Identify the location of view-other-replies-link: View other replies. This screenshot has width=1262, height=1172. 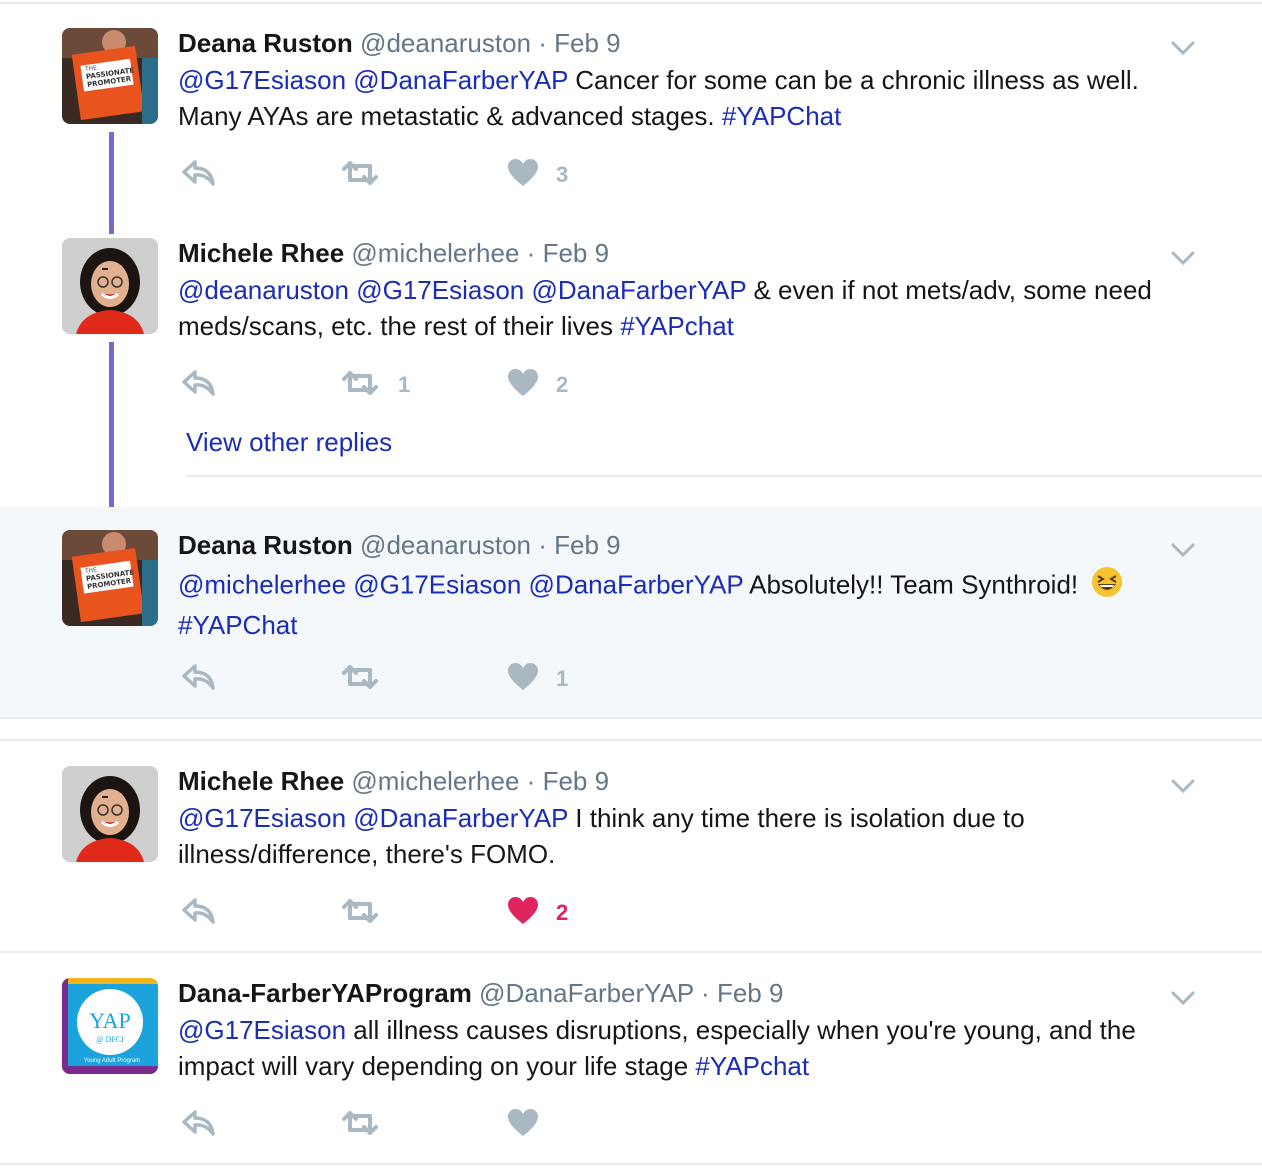
(289, 442).